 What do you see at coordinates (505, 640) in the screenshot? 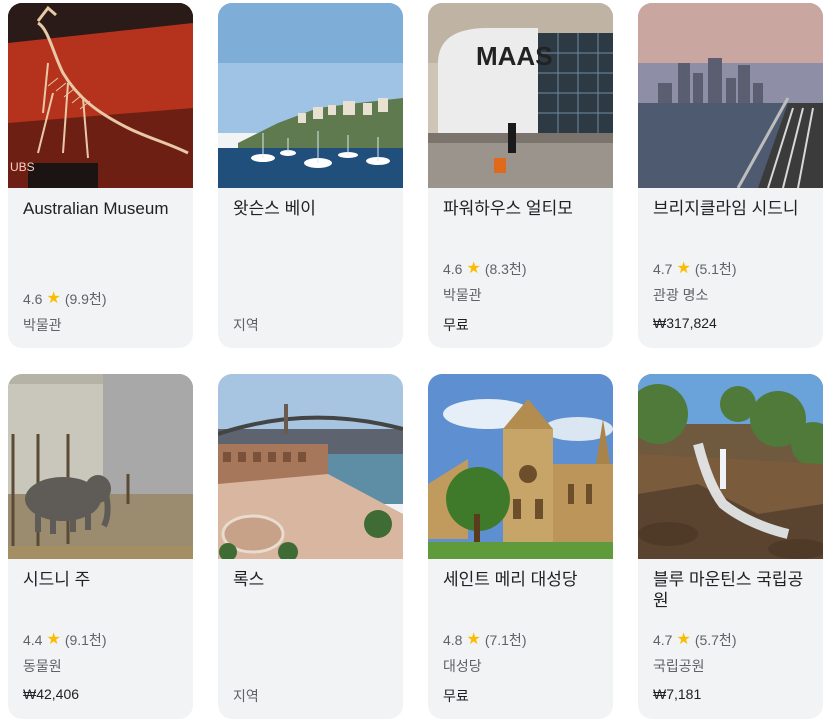
I see `review-count: (7.1천)` at bounding box center [505, 640].